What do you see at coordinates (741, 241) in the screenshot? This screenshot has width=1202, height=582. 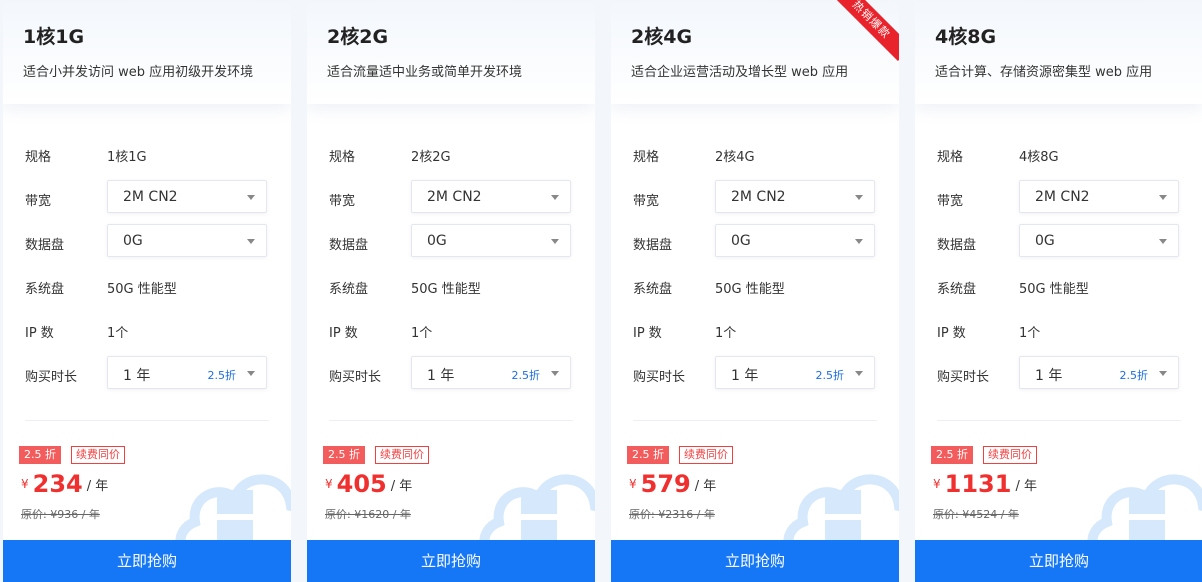 I see `data-disk-selected: 0G` at bounding box center [741, 241].